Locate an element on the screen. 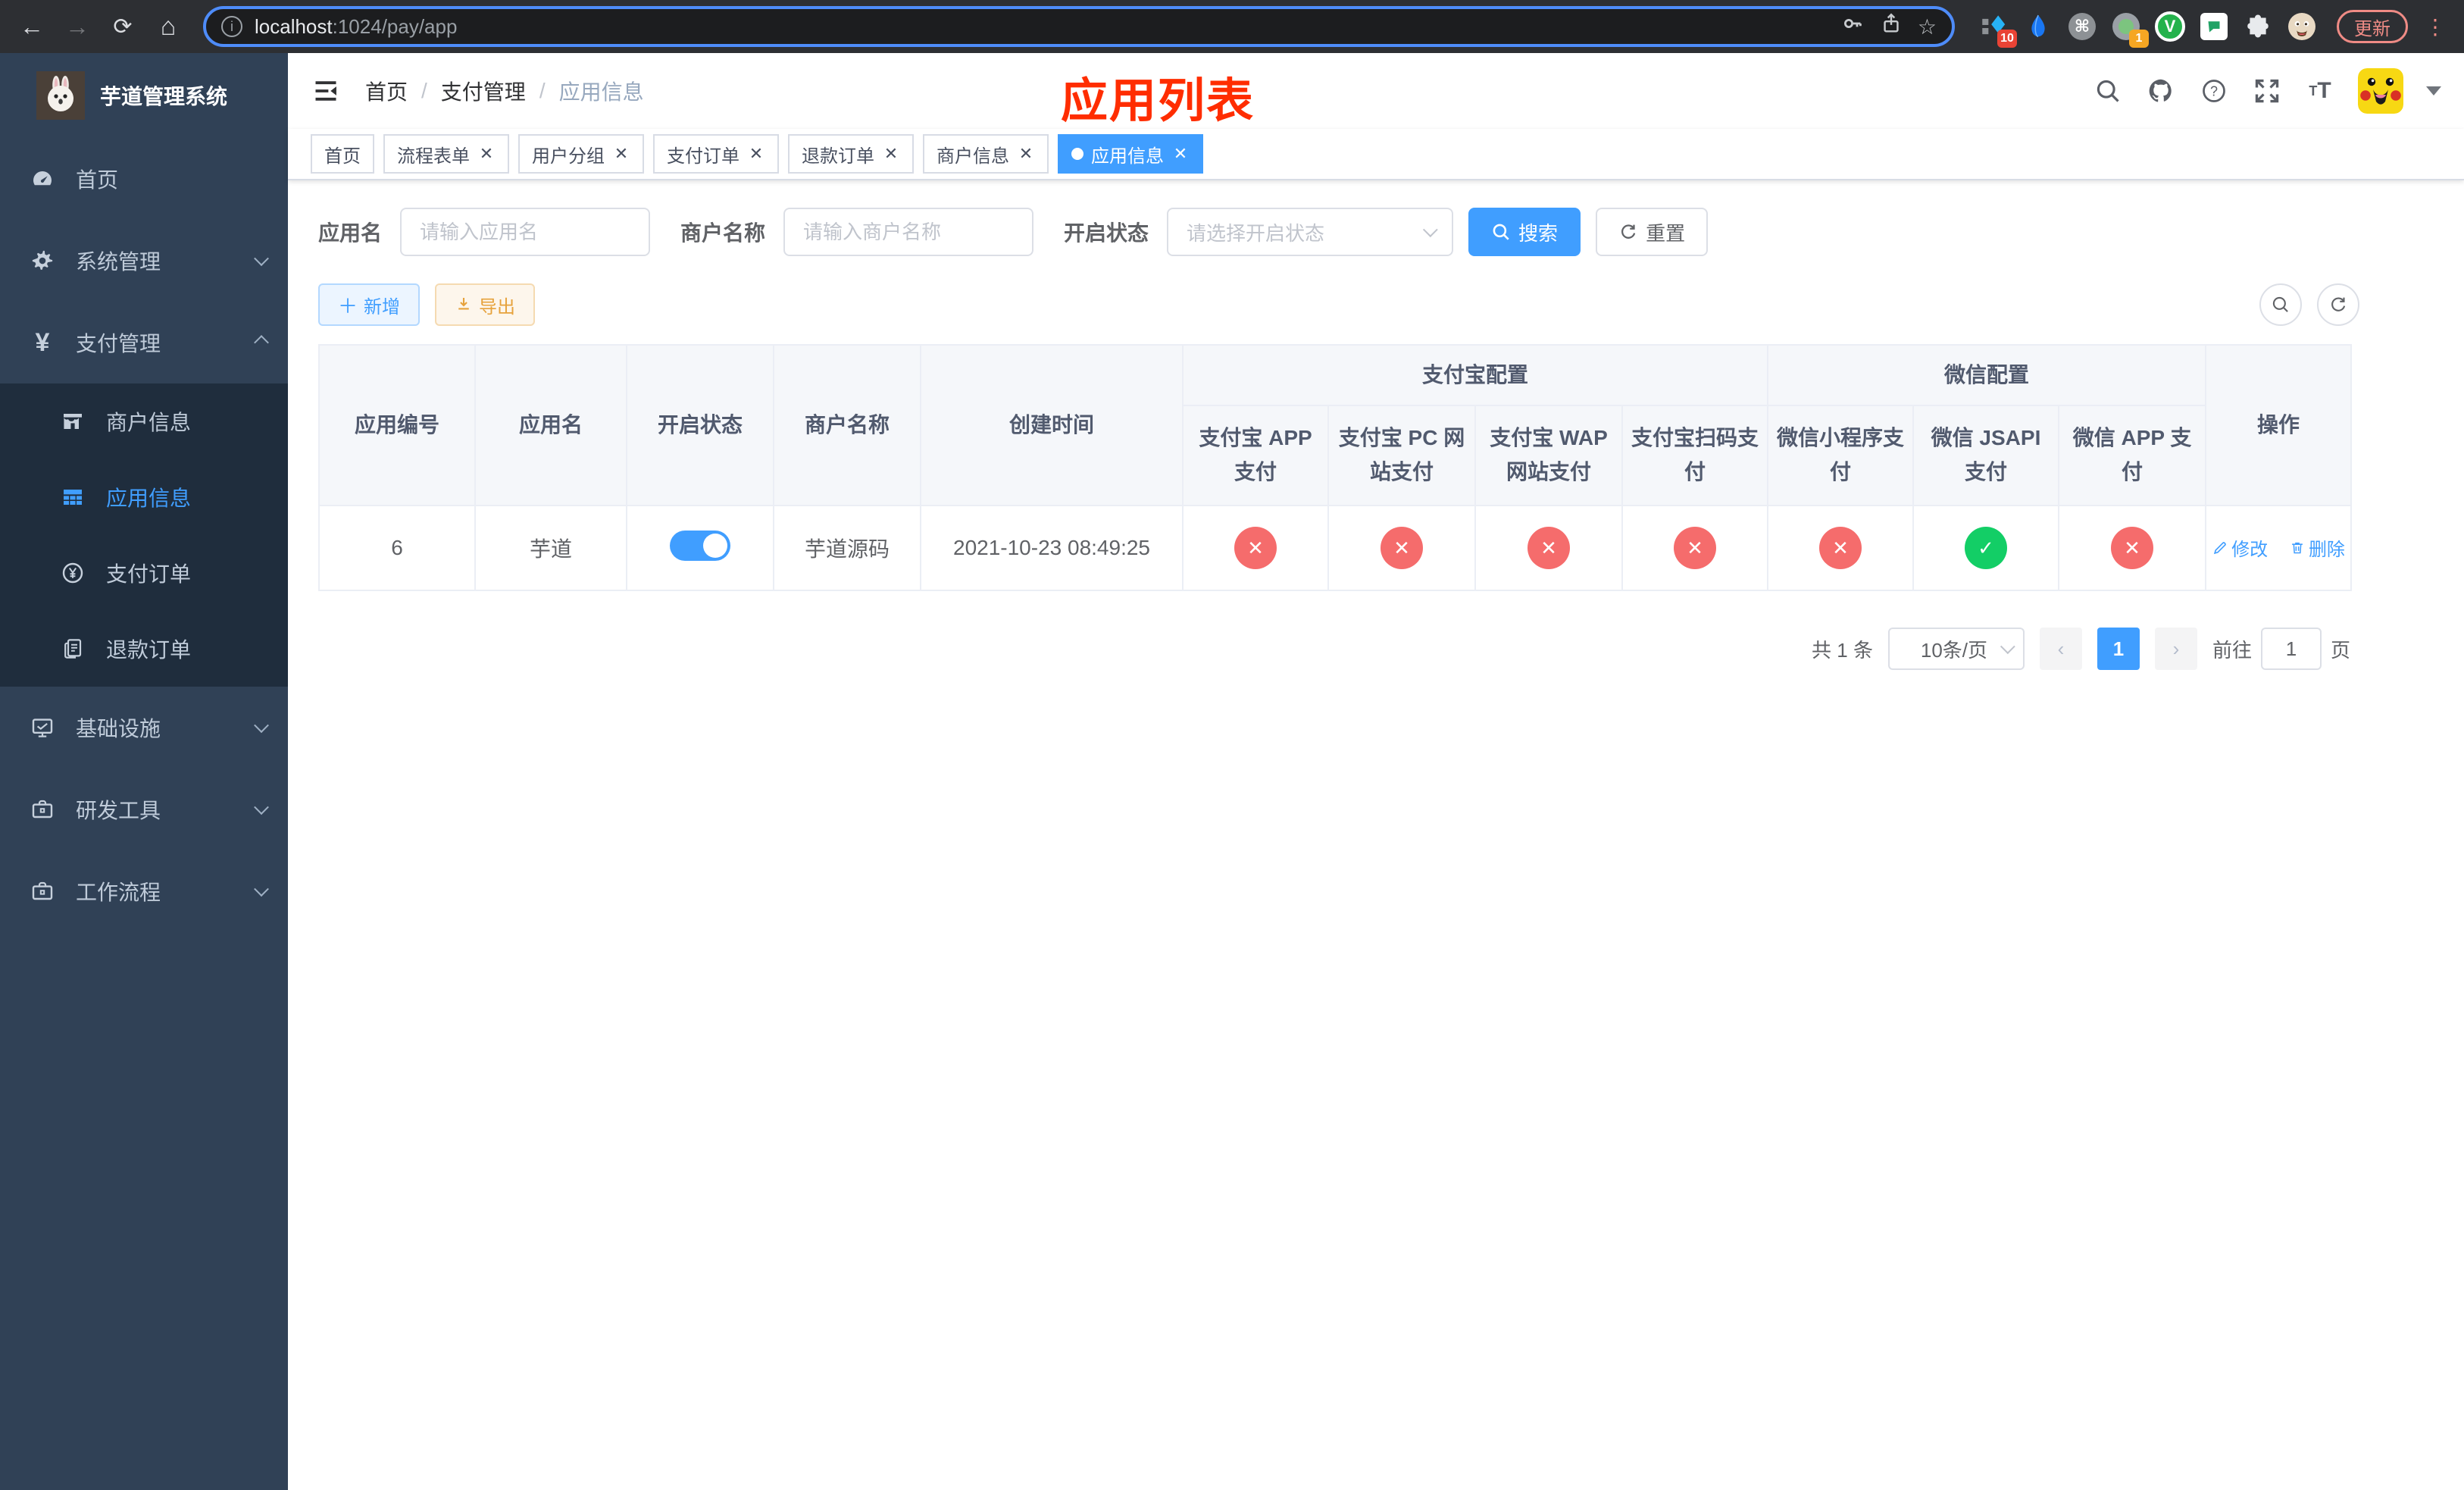  tag-process-form: 流程表单 ✕ is located at coordinates (446, 154).